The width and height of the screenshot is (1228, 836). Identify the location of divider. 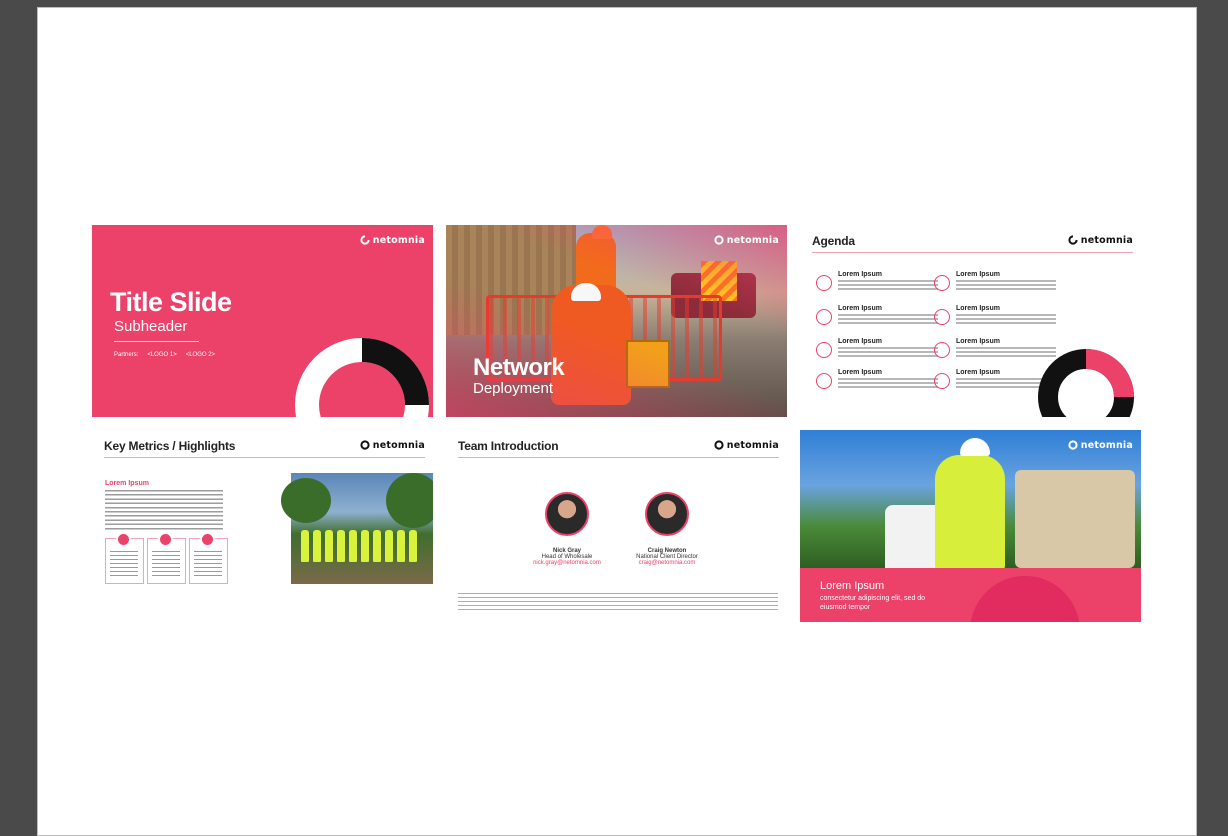
(156, 341).